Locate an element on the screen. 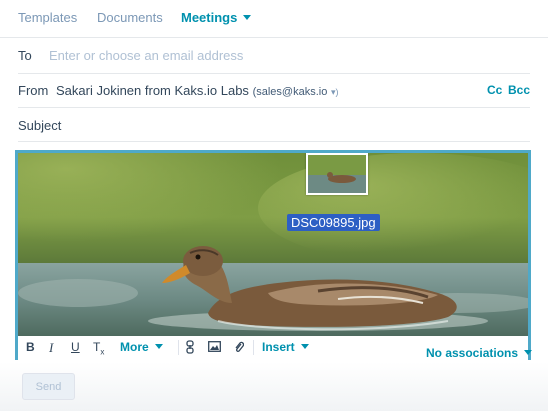 Image resolution: width=548 pixels, height=411 pixels. more-dropdown: More is located at coordinates (141, 347).